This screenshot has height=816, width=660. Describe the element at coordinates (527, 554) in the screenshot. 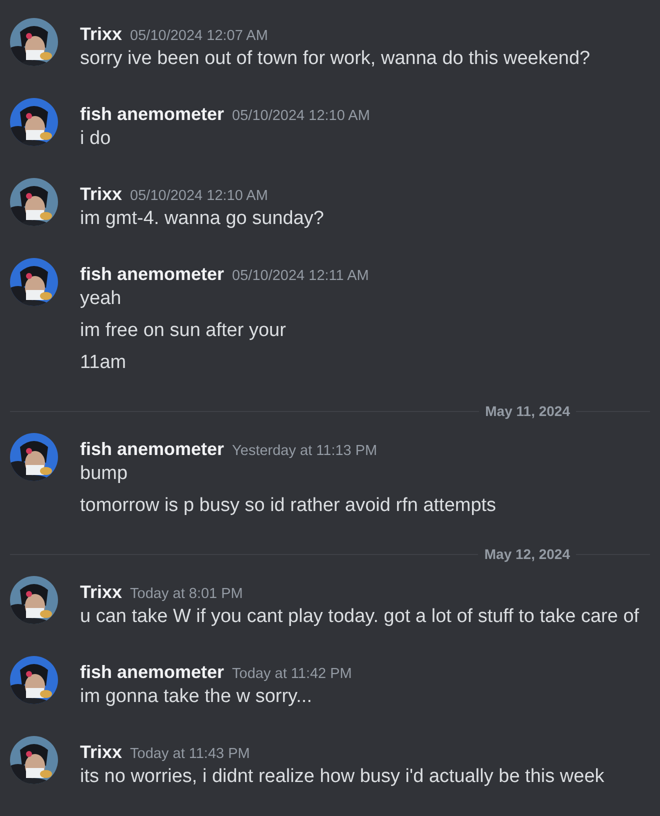

I see `date-divider: May 12, 2024` at that location.